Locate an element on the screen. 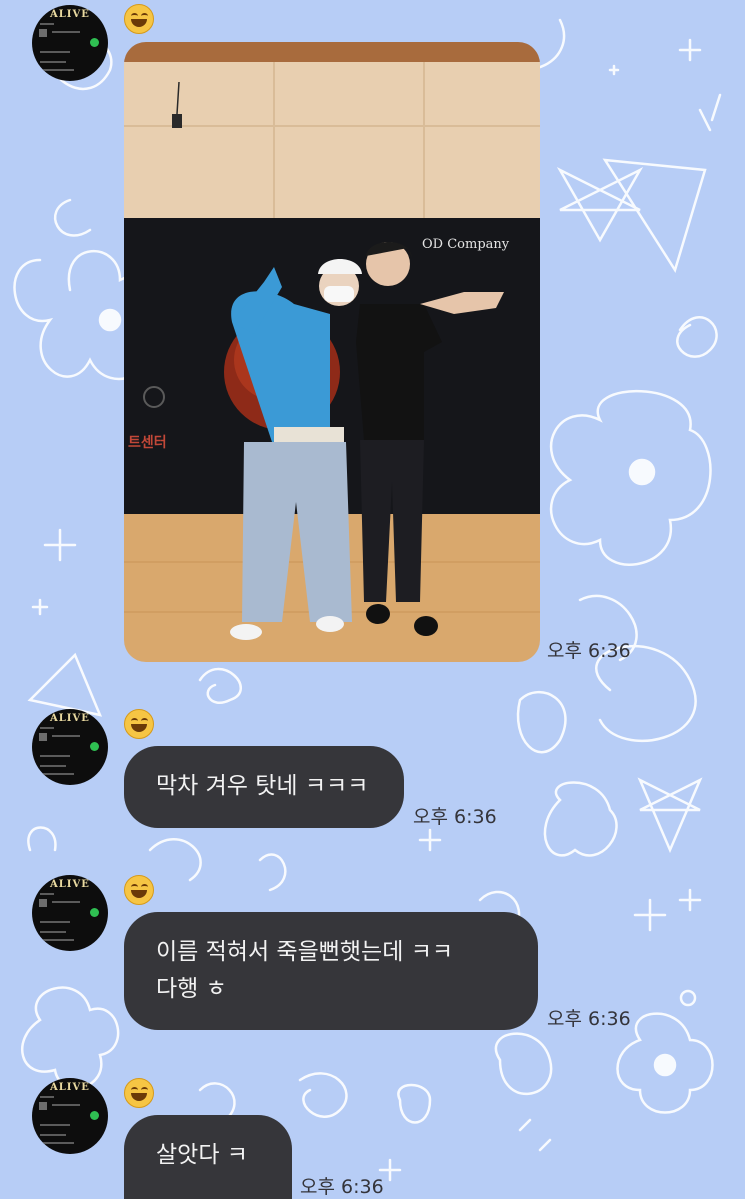 This screenshot has height=1199, width=745. message-bubble: 막차 겨우 탓네 ㅋㅋㅋ is located at coordinates (264, 787).